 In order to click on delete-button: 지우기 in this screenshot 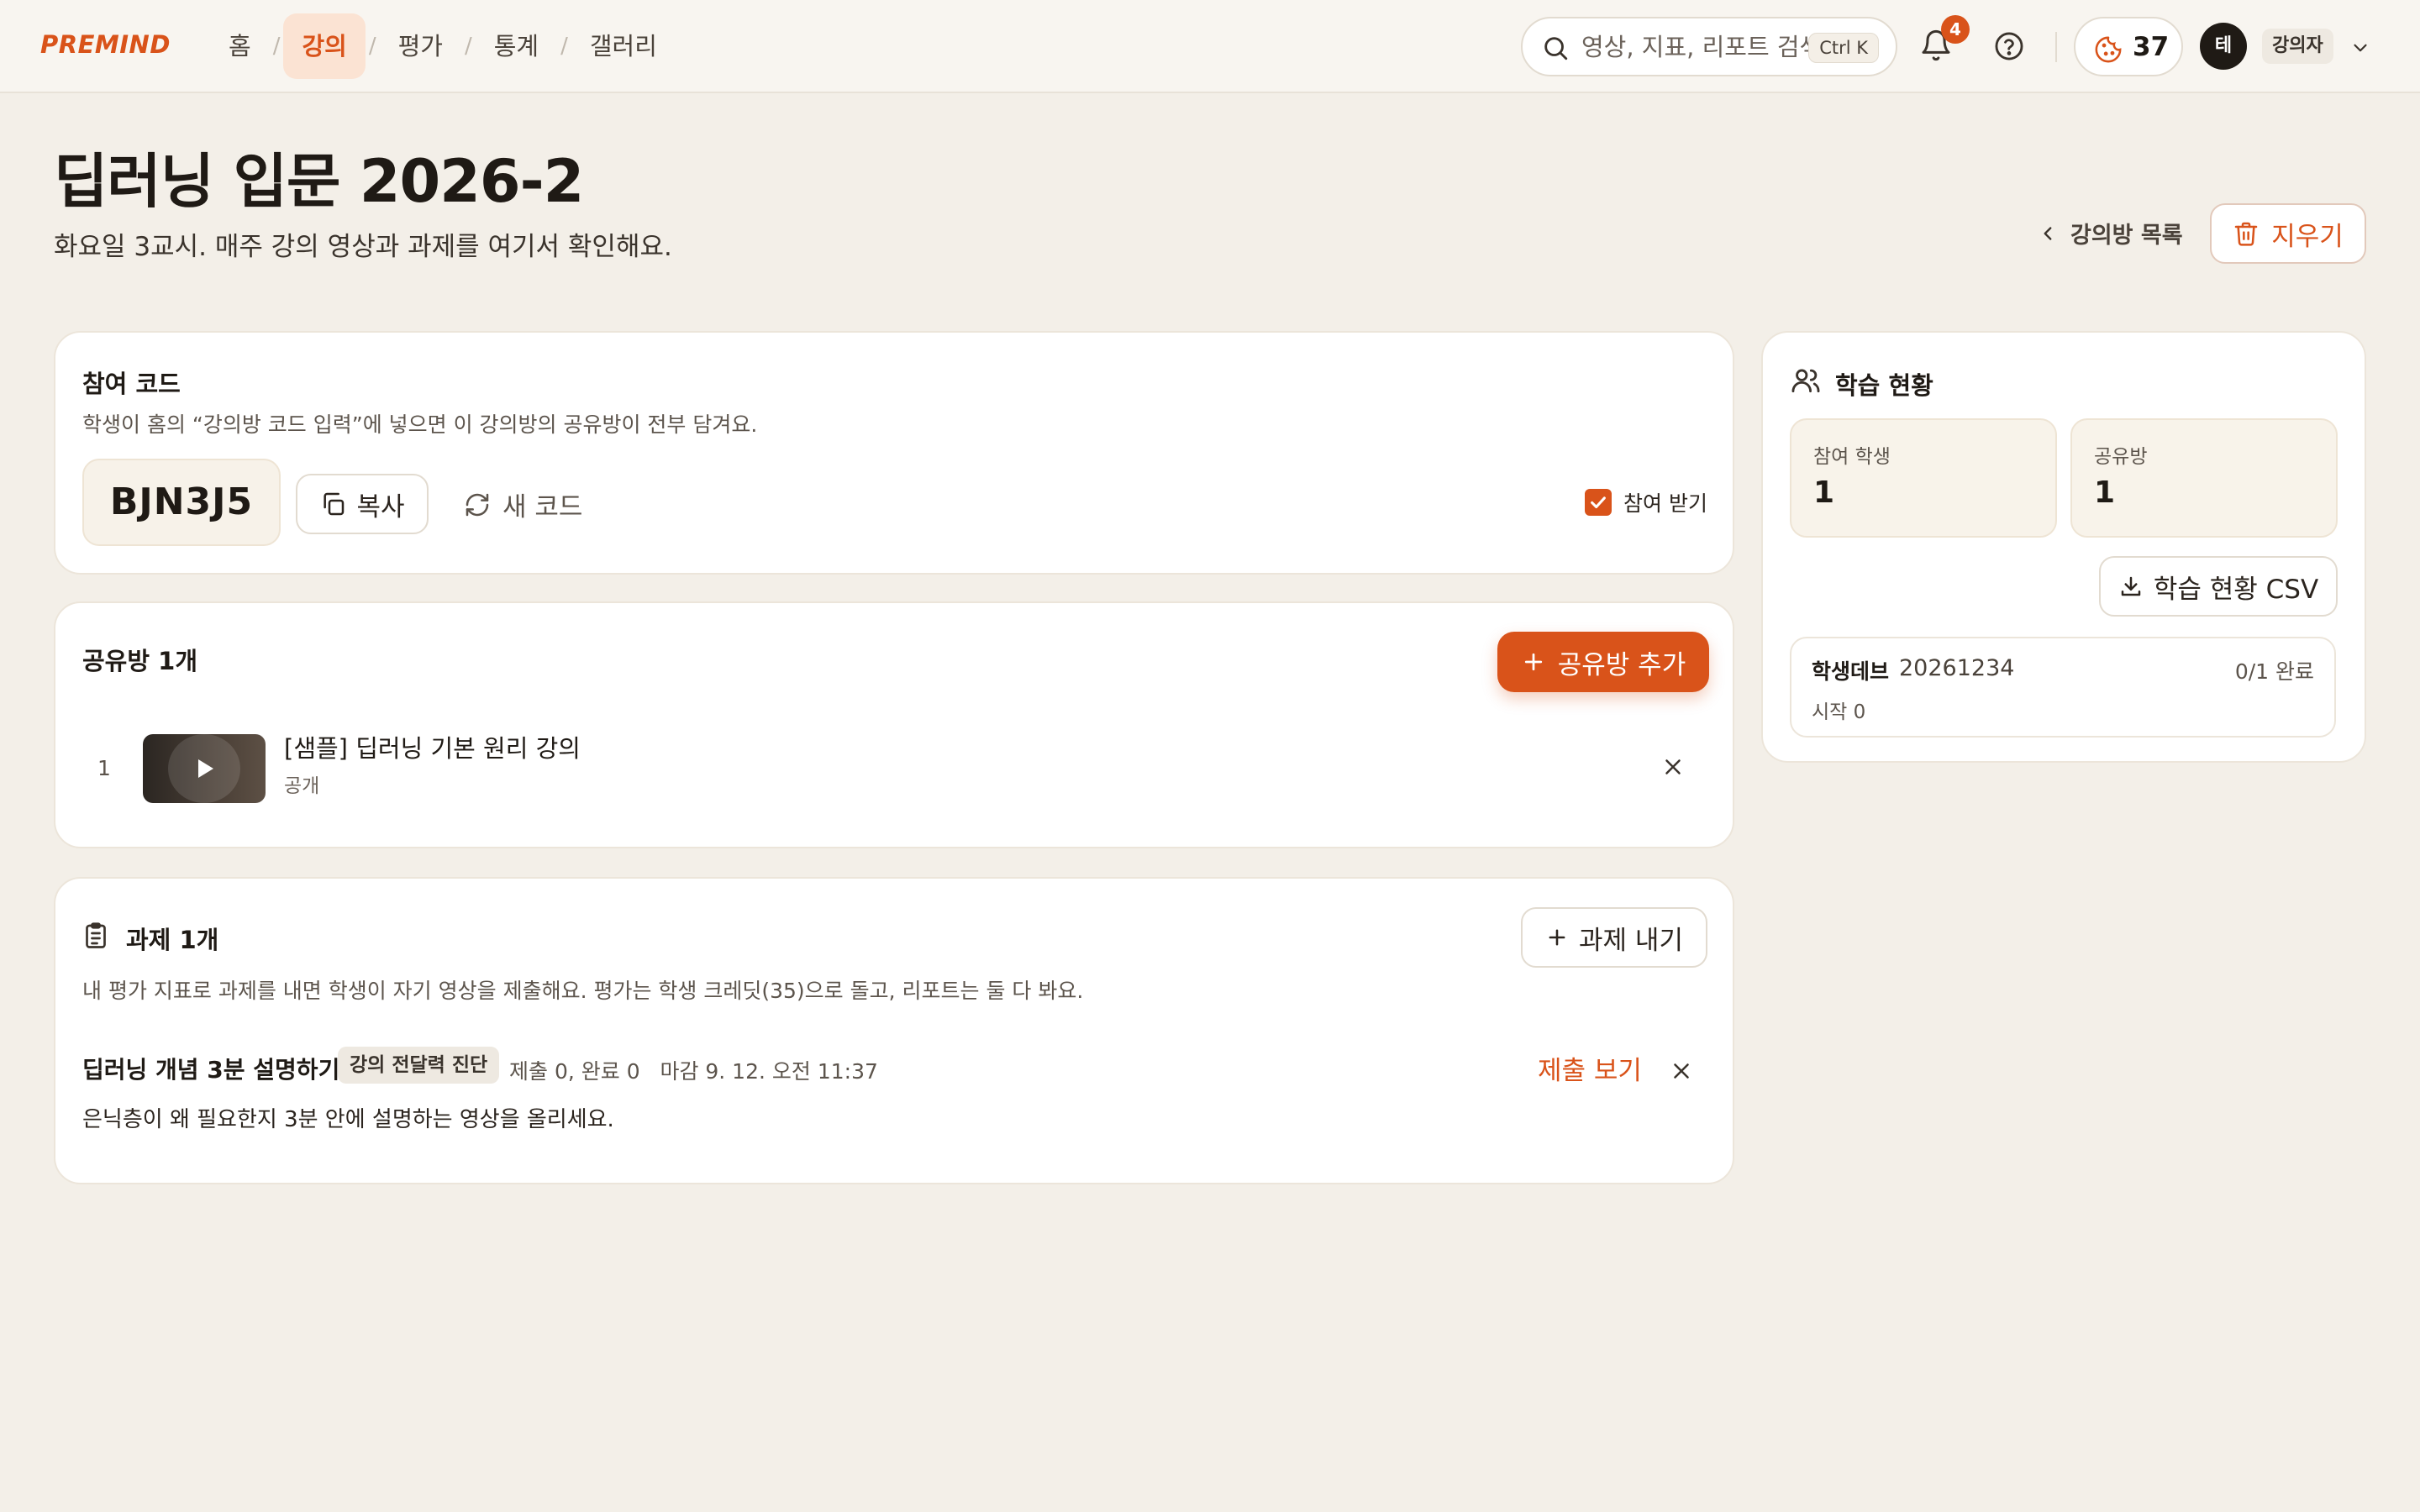, I will do `click(2288, 233)`.